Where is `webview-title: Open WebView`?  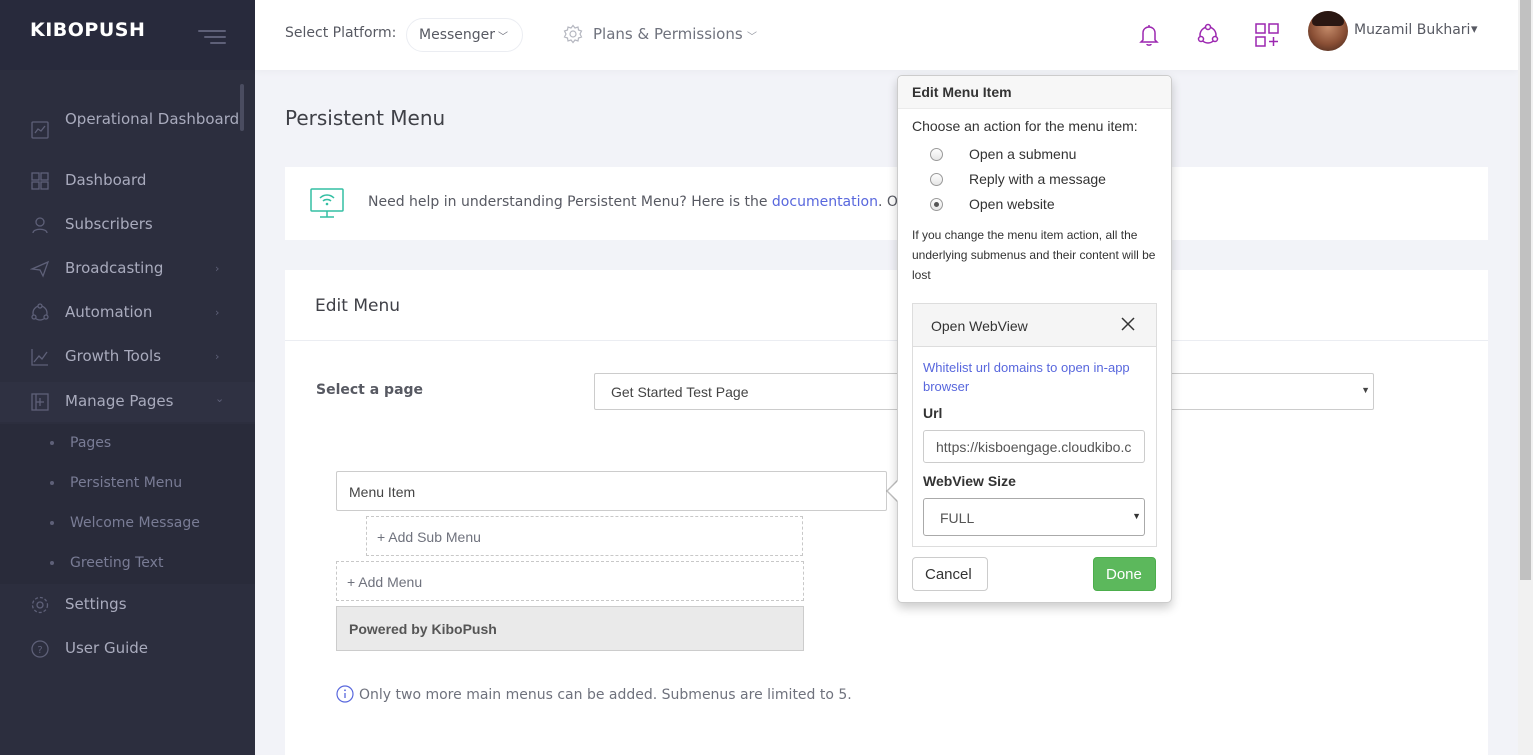
webview-title: Open WebView is located at coordinates (979, 326).